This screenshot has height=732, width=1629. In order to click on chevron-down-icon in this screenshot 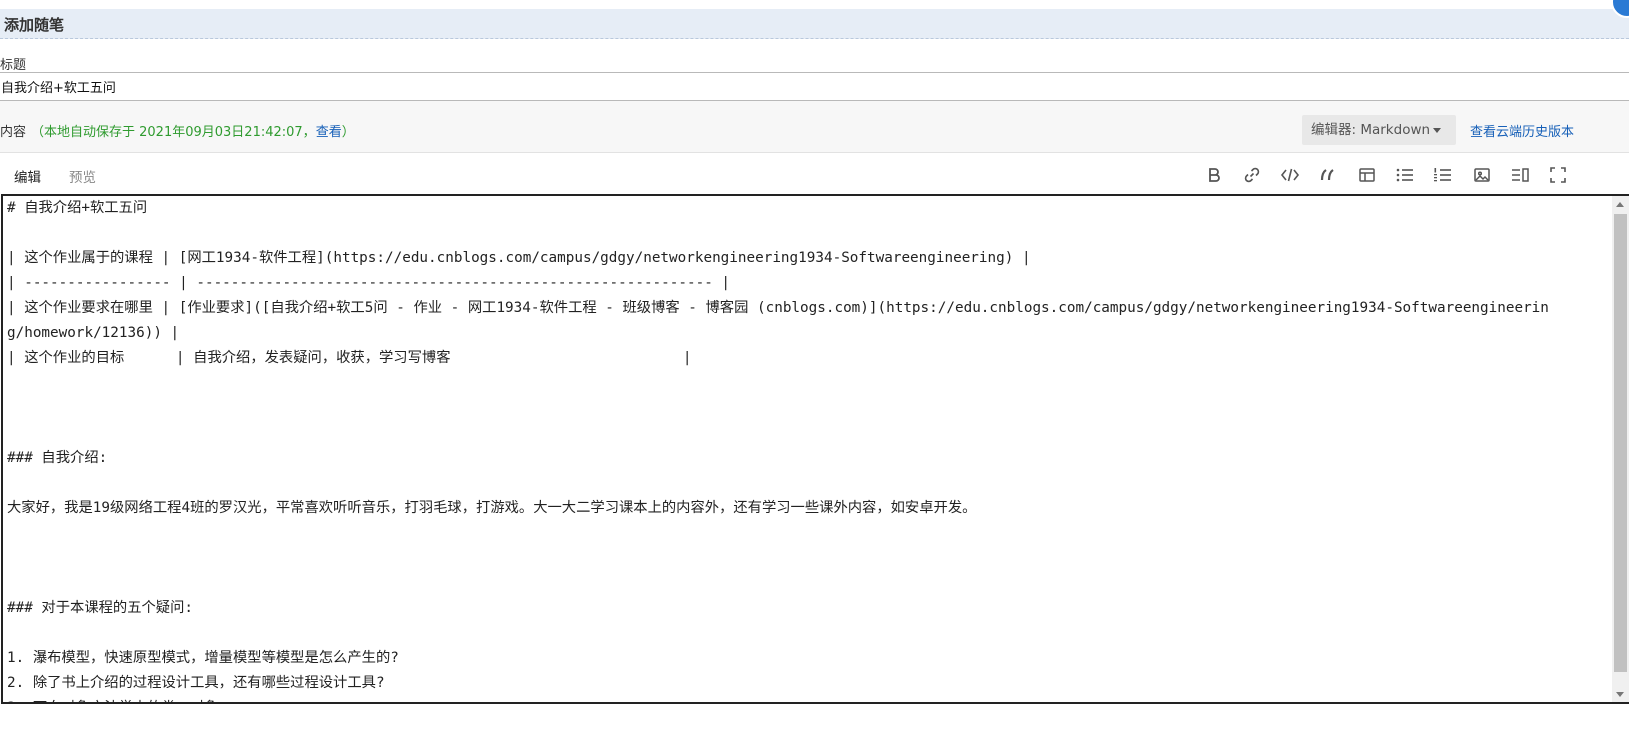, I will do `click(1437, 130)`.